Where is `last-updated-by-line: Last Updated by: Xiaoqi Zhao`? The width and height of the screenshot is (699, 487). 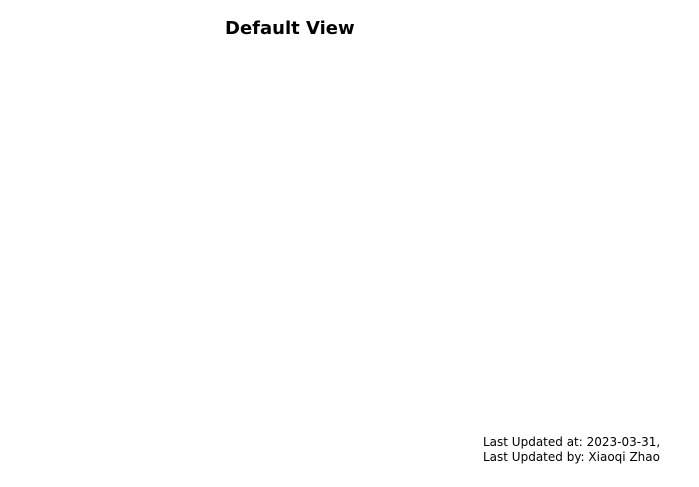 last-updated-by-line: Last Updated by: Xiaoqi Zhao is located at coordinates (571, 457).